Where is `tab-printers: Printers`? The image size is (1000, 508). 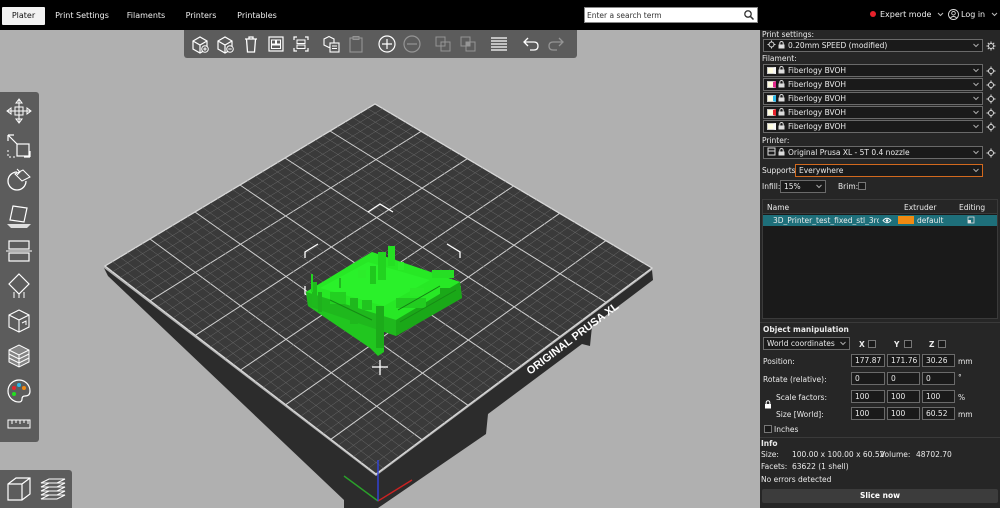
tab-printers: Printers is located at coordinates (201, 16).